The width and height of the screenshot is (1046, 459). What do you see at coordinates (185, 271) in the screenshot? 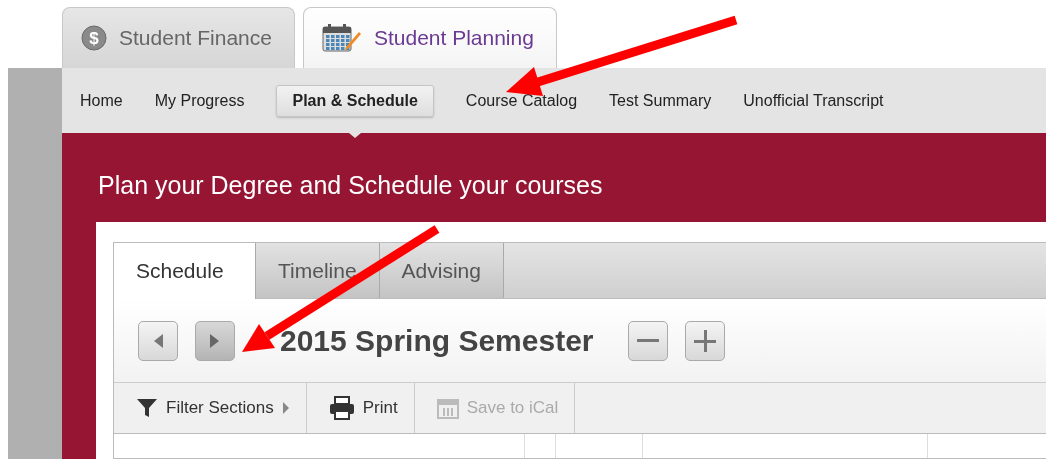
I see `panel-tab: Schedule` at bounding box center [185, 271].